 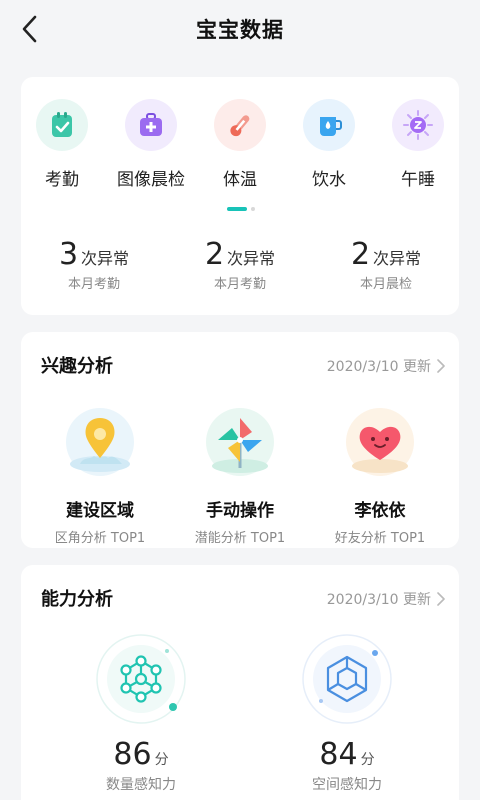 I want to click on ability-score: 84, so click(x=338, y=754).